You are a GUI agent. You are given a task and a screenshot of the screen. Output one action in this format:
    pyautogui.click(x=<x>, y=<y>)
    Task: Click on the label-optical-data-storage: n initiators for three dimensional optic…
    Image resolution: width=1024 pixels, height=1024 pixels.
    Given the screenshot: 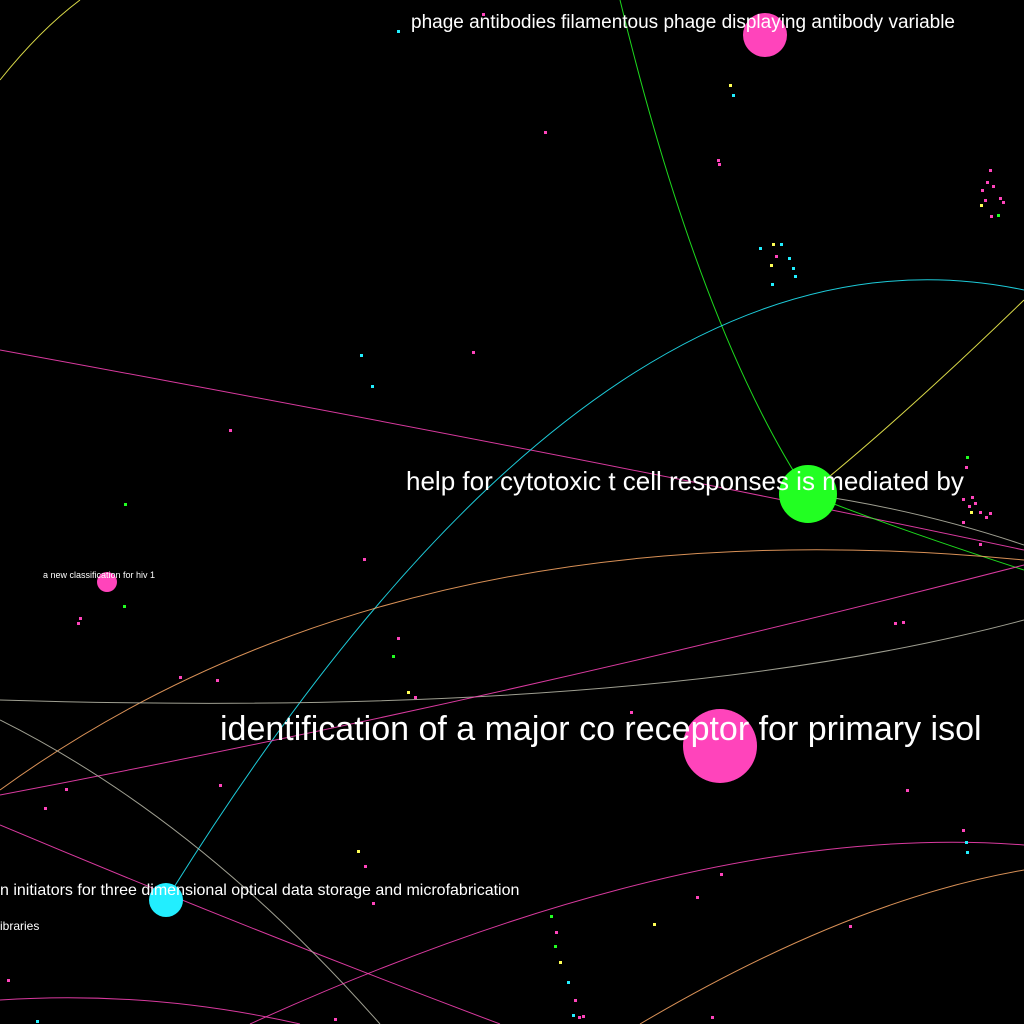 What is the action you would take?
    pyautogui.click(x=260, y=890)
    